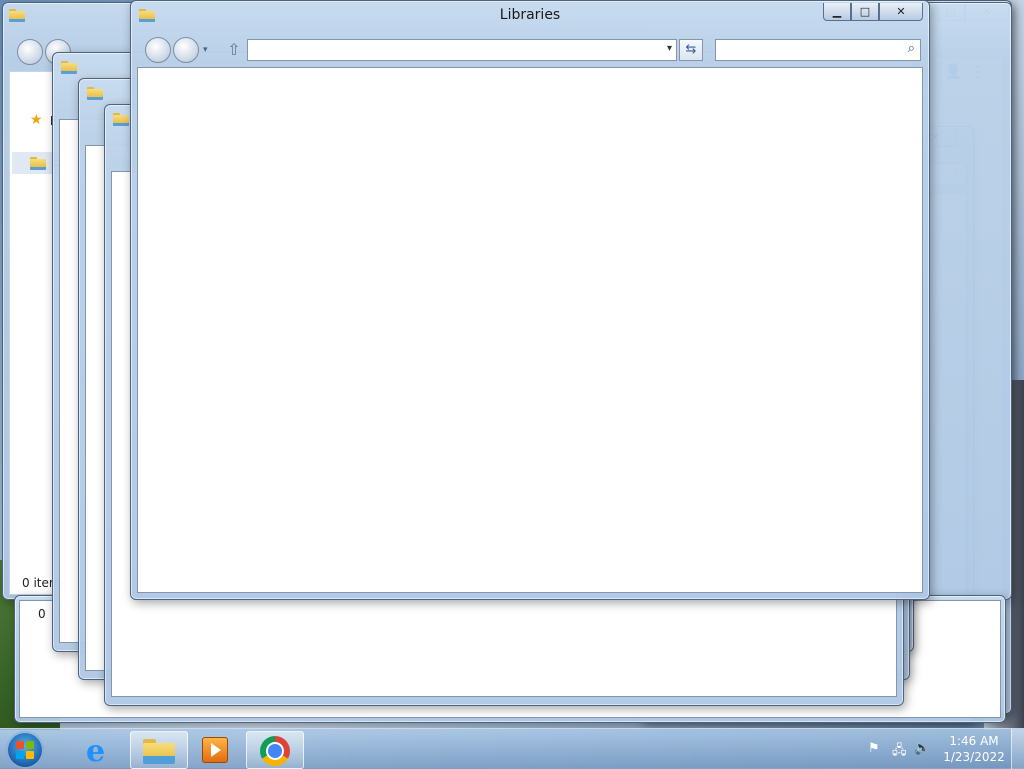 The height and width of the screenshot is (769, 1024). Describe the element at coordinates (669, 48) in the screenshot. I see `address-dropdown-icon: ▾` at that location.